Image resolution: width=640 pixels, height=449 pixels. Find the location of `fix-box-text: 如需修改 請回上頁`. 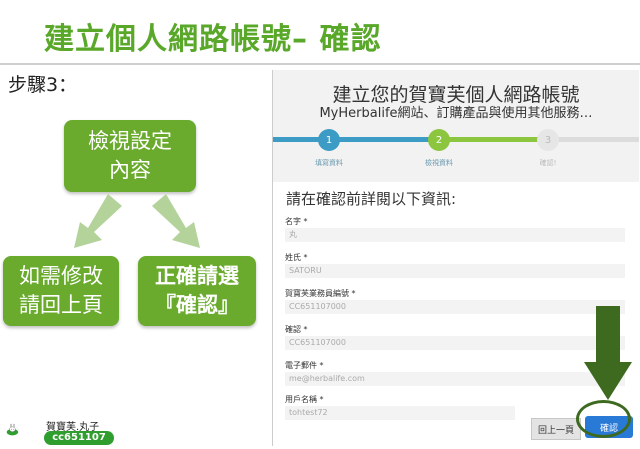

fix-box-text: 如需修改 請回上頁 is located at coordinates (61, 290).